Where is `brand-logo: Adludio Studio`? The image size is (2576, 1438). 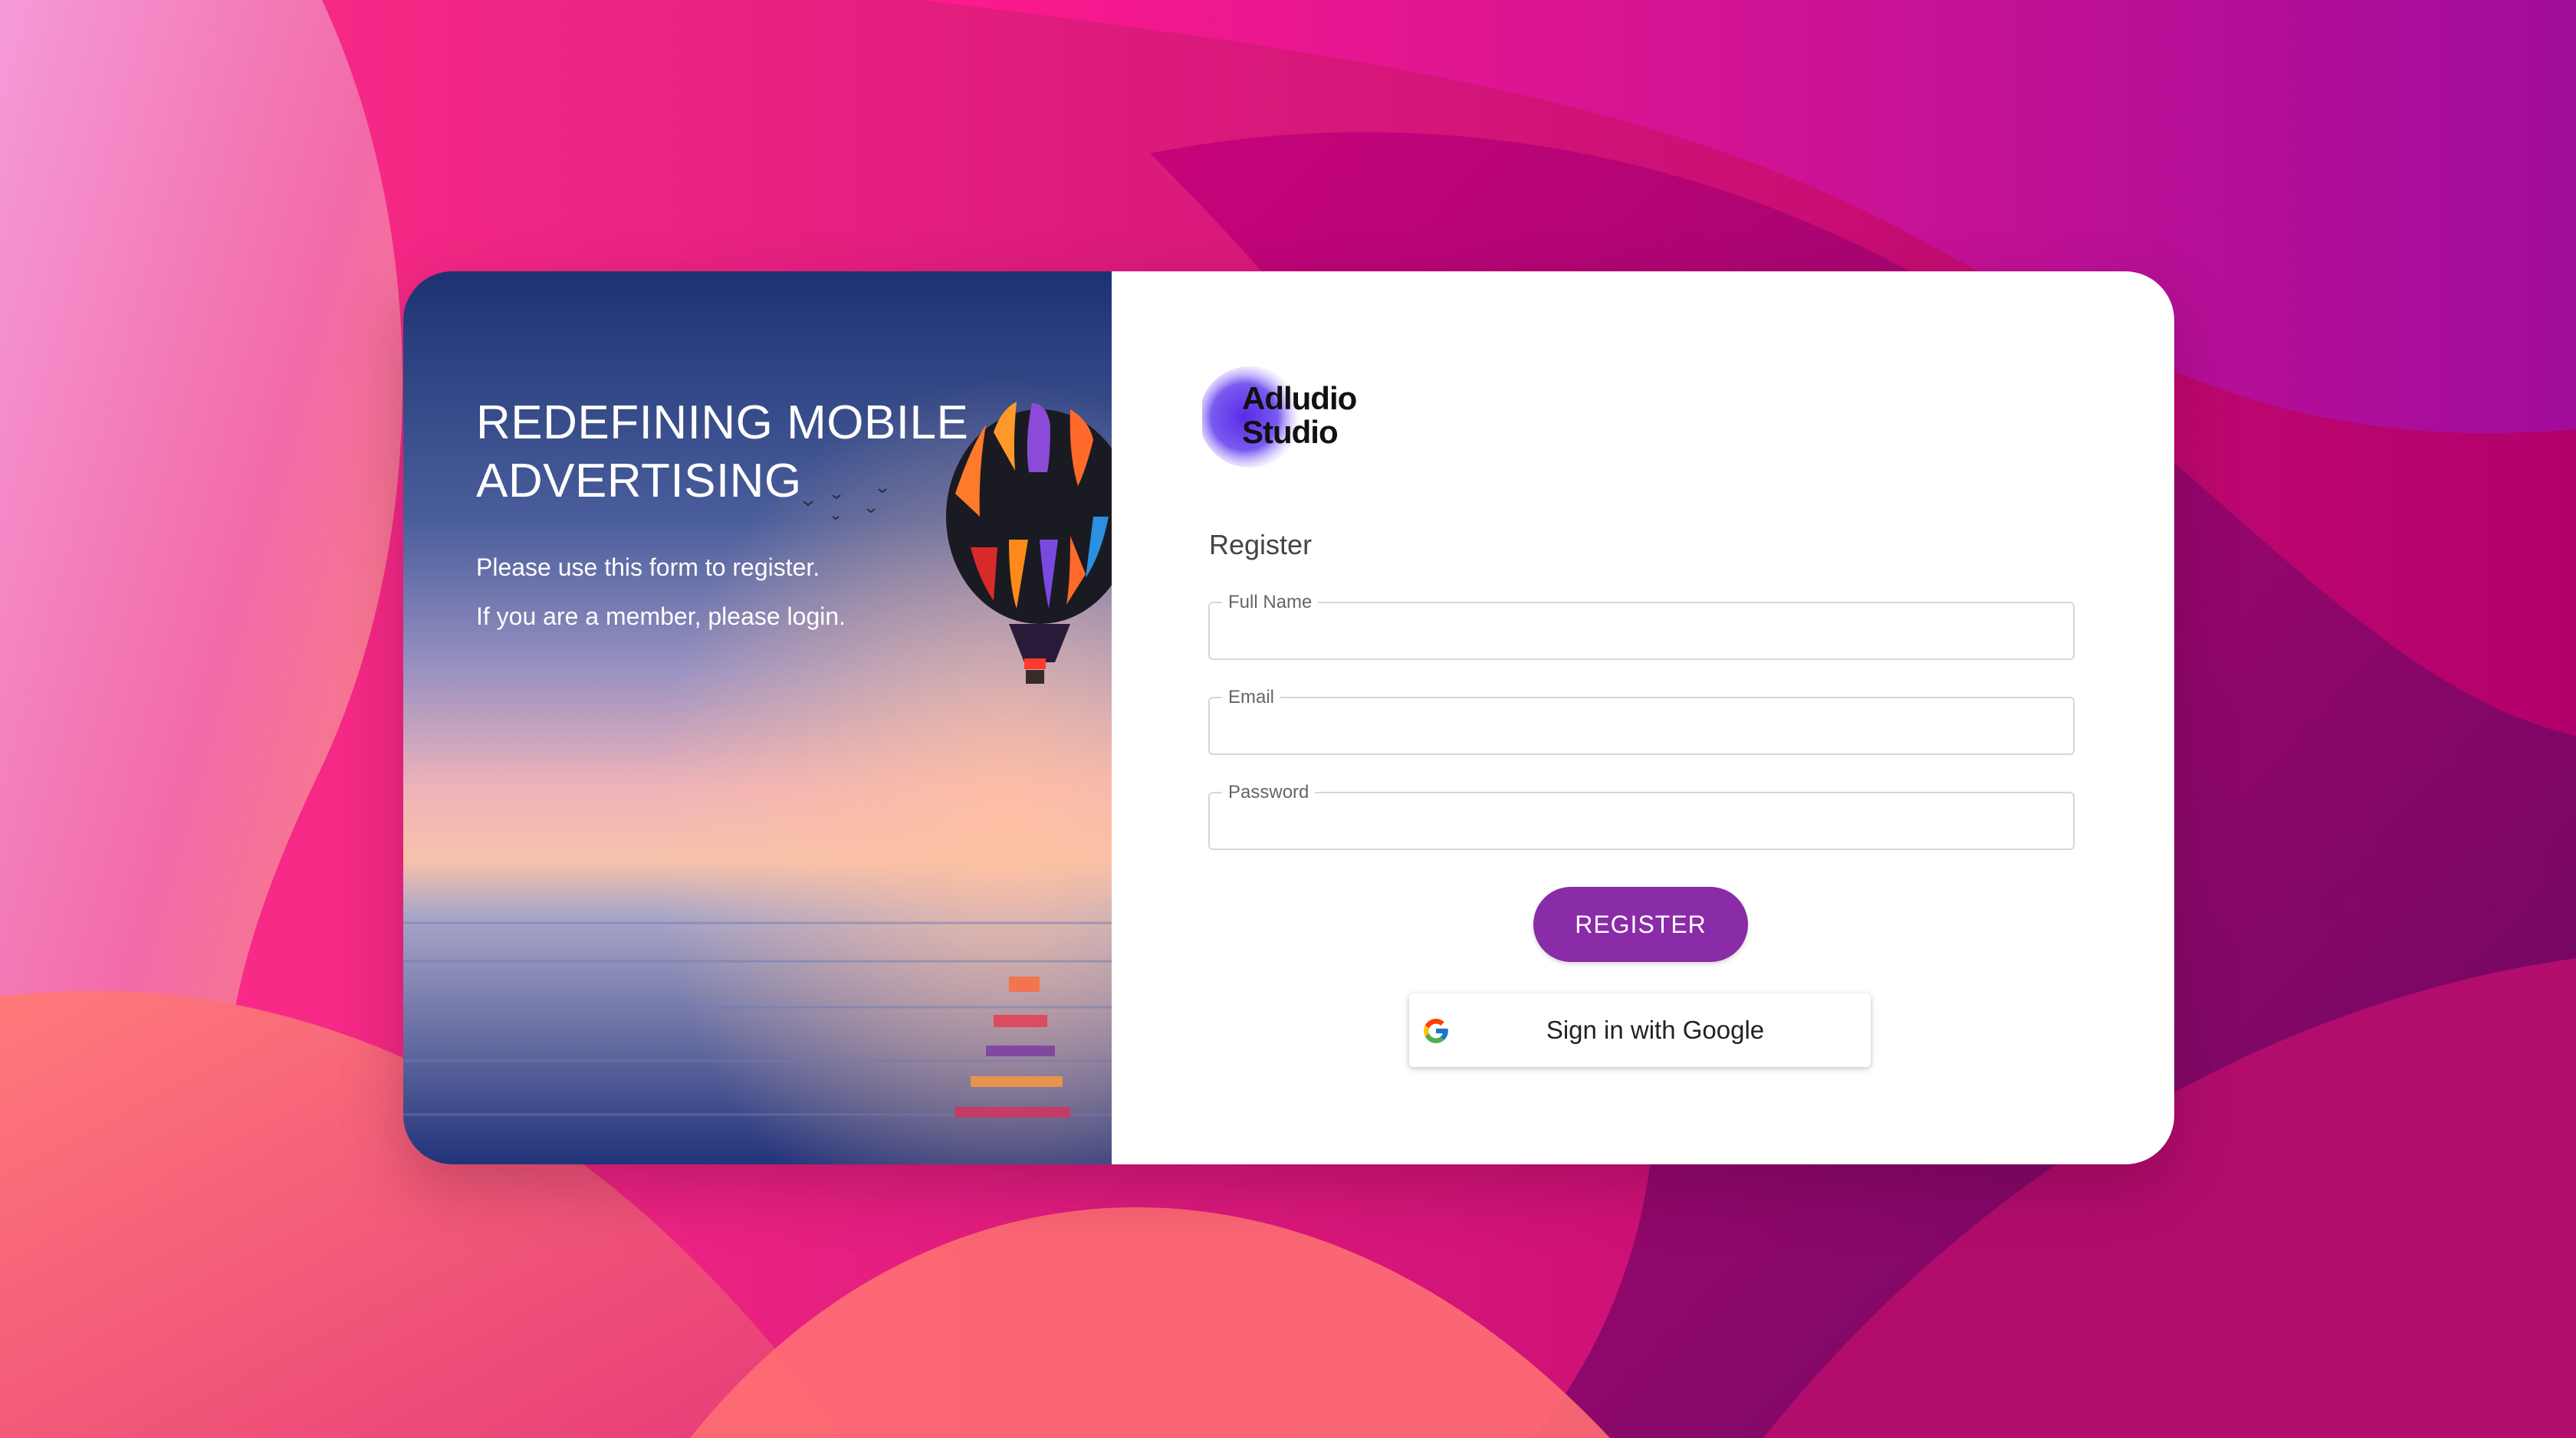
brand-logo: Adludio Studio is located at coordinates (1292, 417).